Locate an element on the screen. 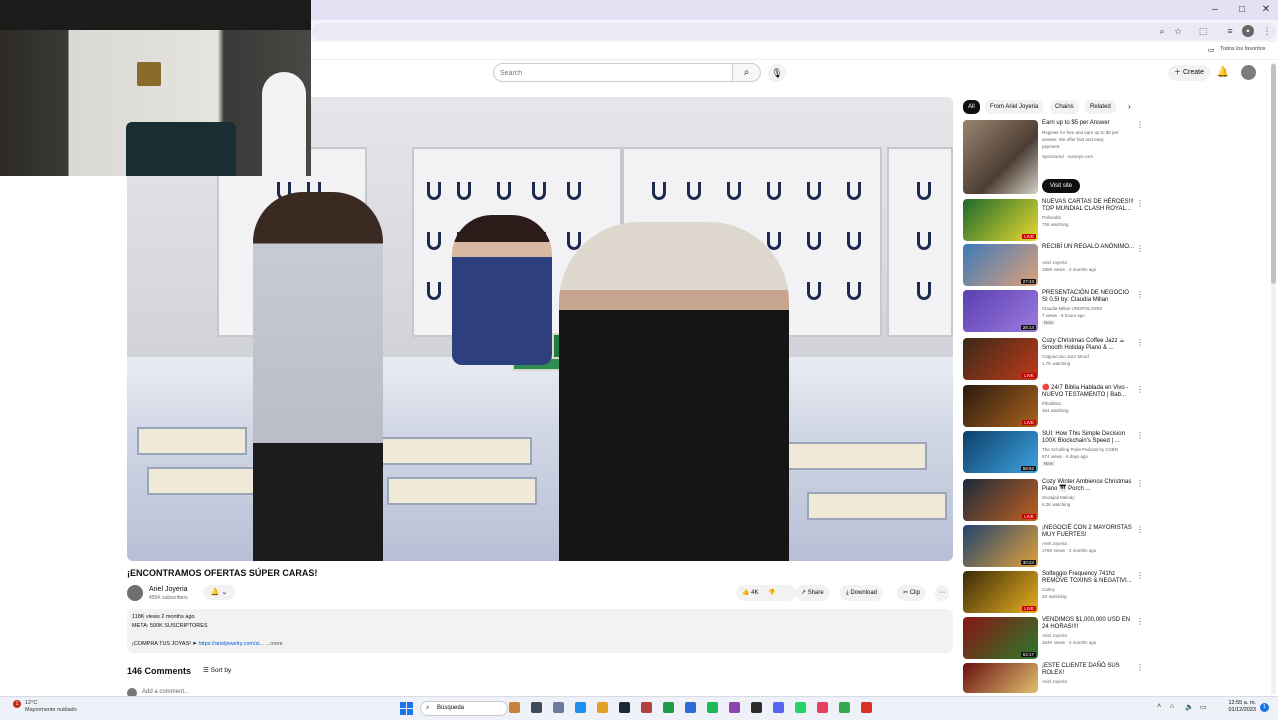 This screenshot has width=1278, height=720. recommendation-channel: The Scholling Point Podcast by CSBN is located at coordinates (1080, 449).